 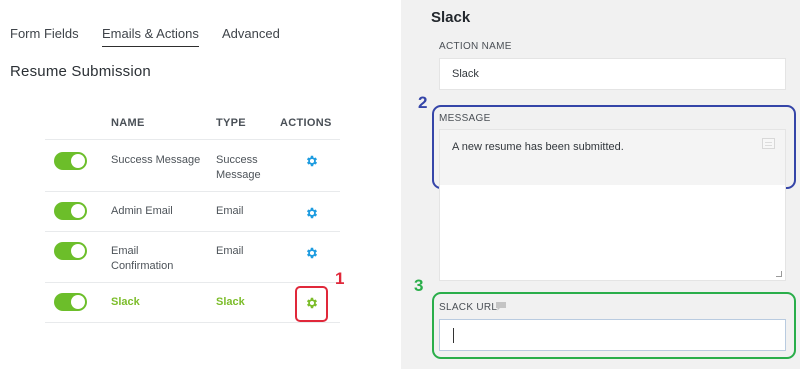 I want to click on annotation-number-1: 1, so click(x=340, y=278).